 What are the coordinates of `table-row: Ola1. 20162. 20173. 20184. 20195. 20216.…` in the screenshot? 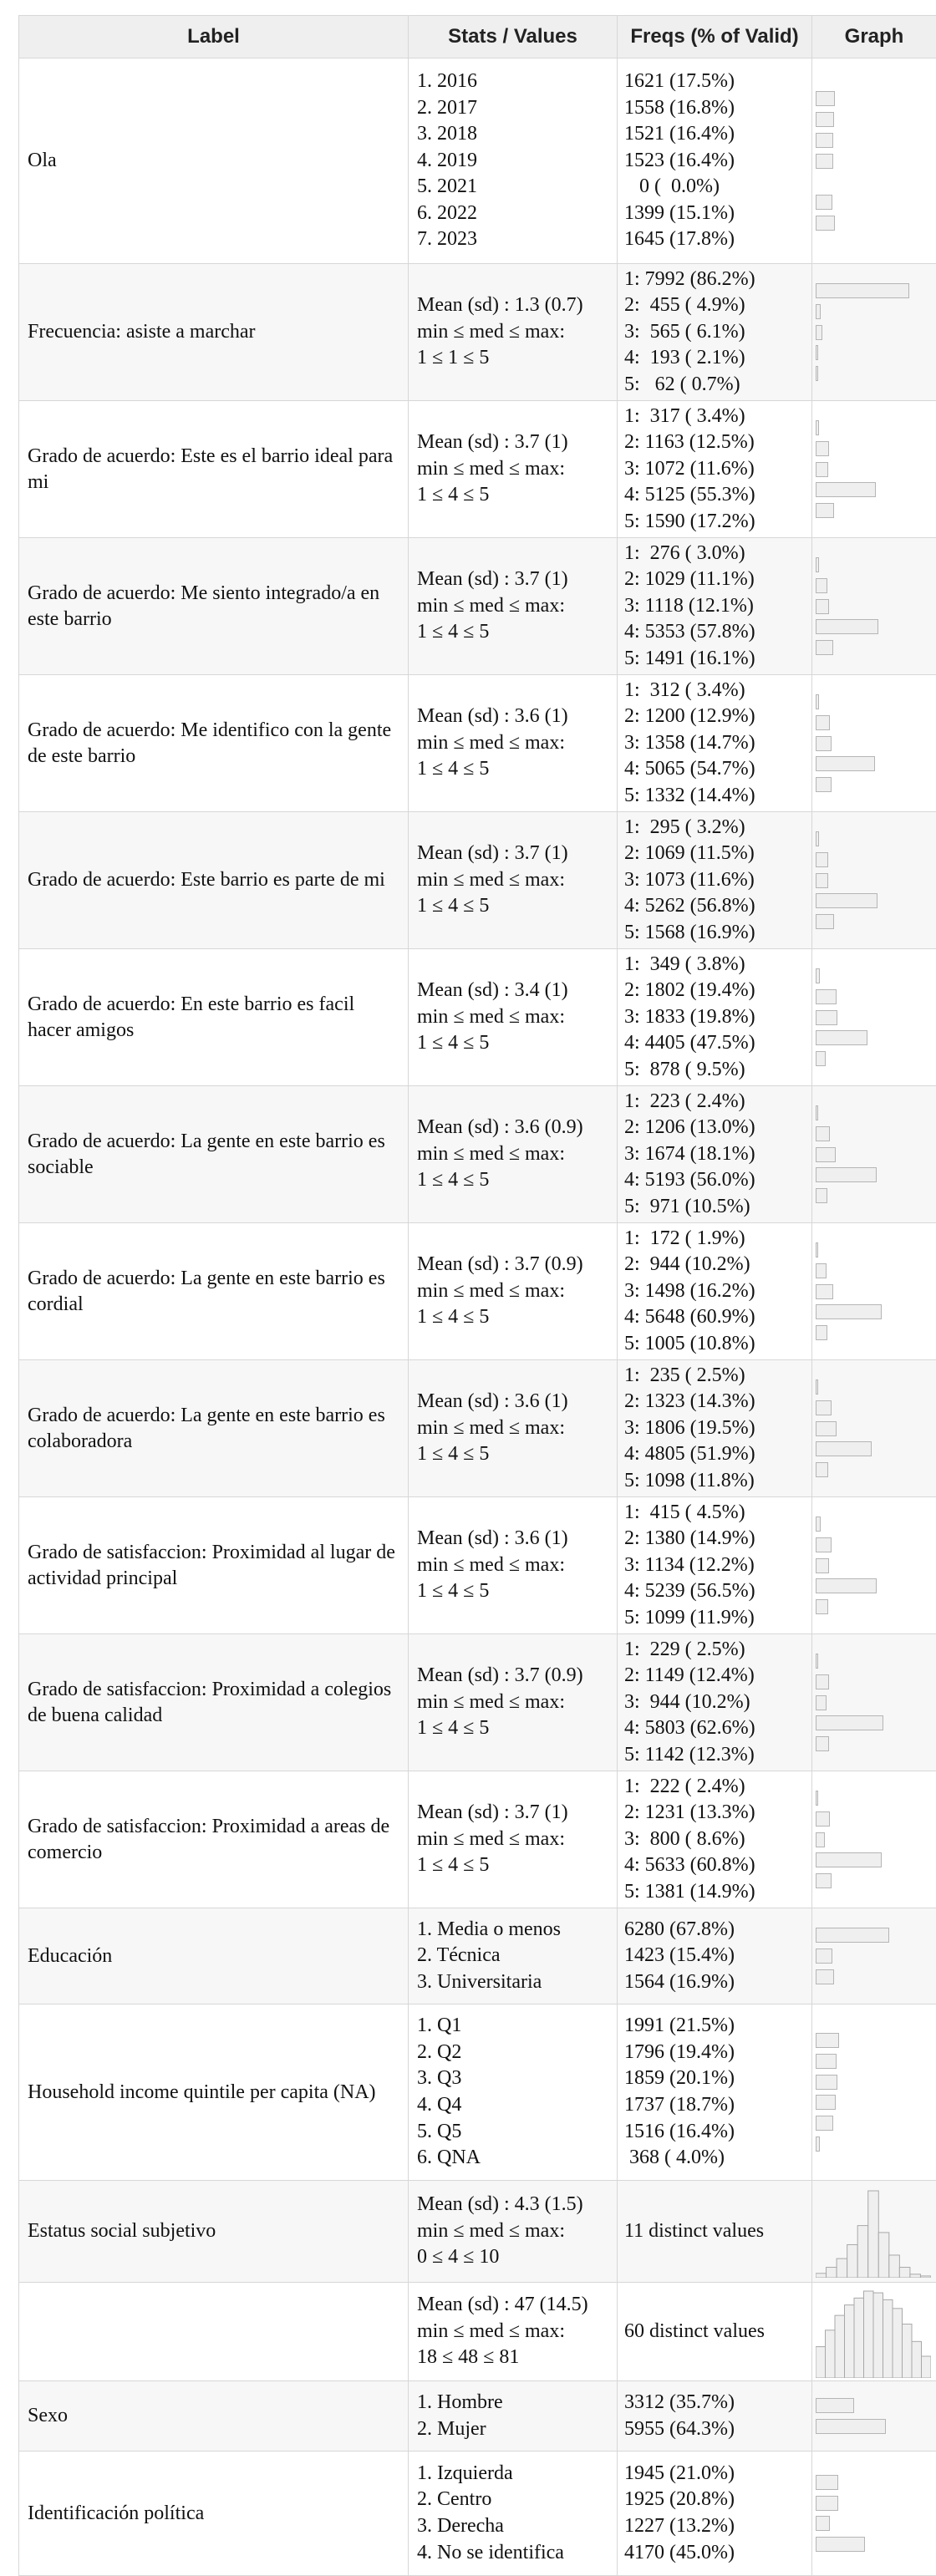 It's located at (477, 161).